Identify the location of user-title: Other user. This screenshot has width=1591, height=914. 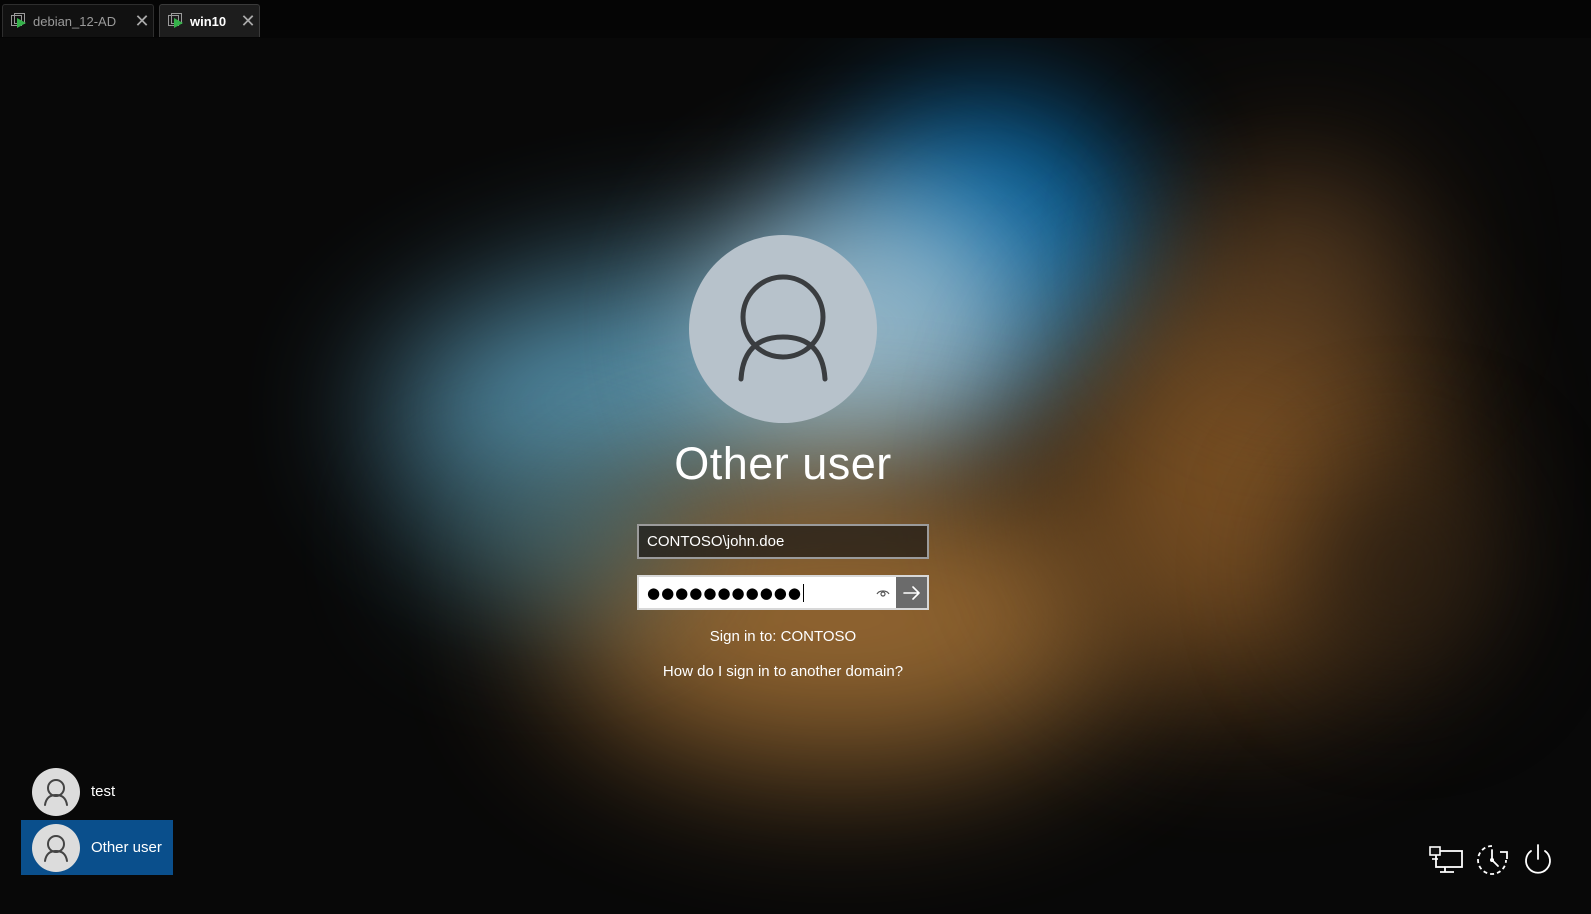
(783, 463).